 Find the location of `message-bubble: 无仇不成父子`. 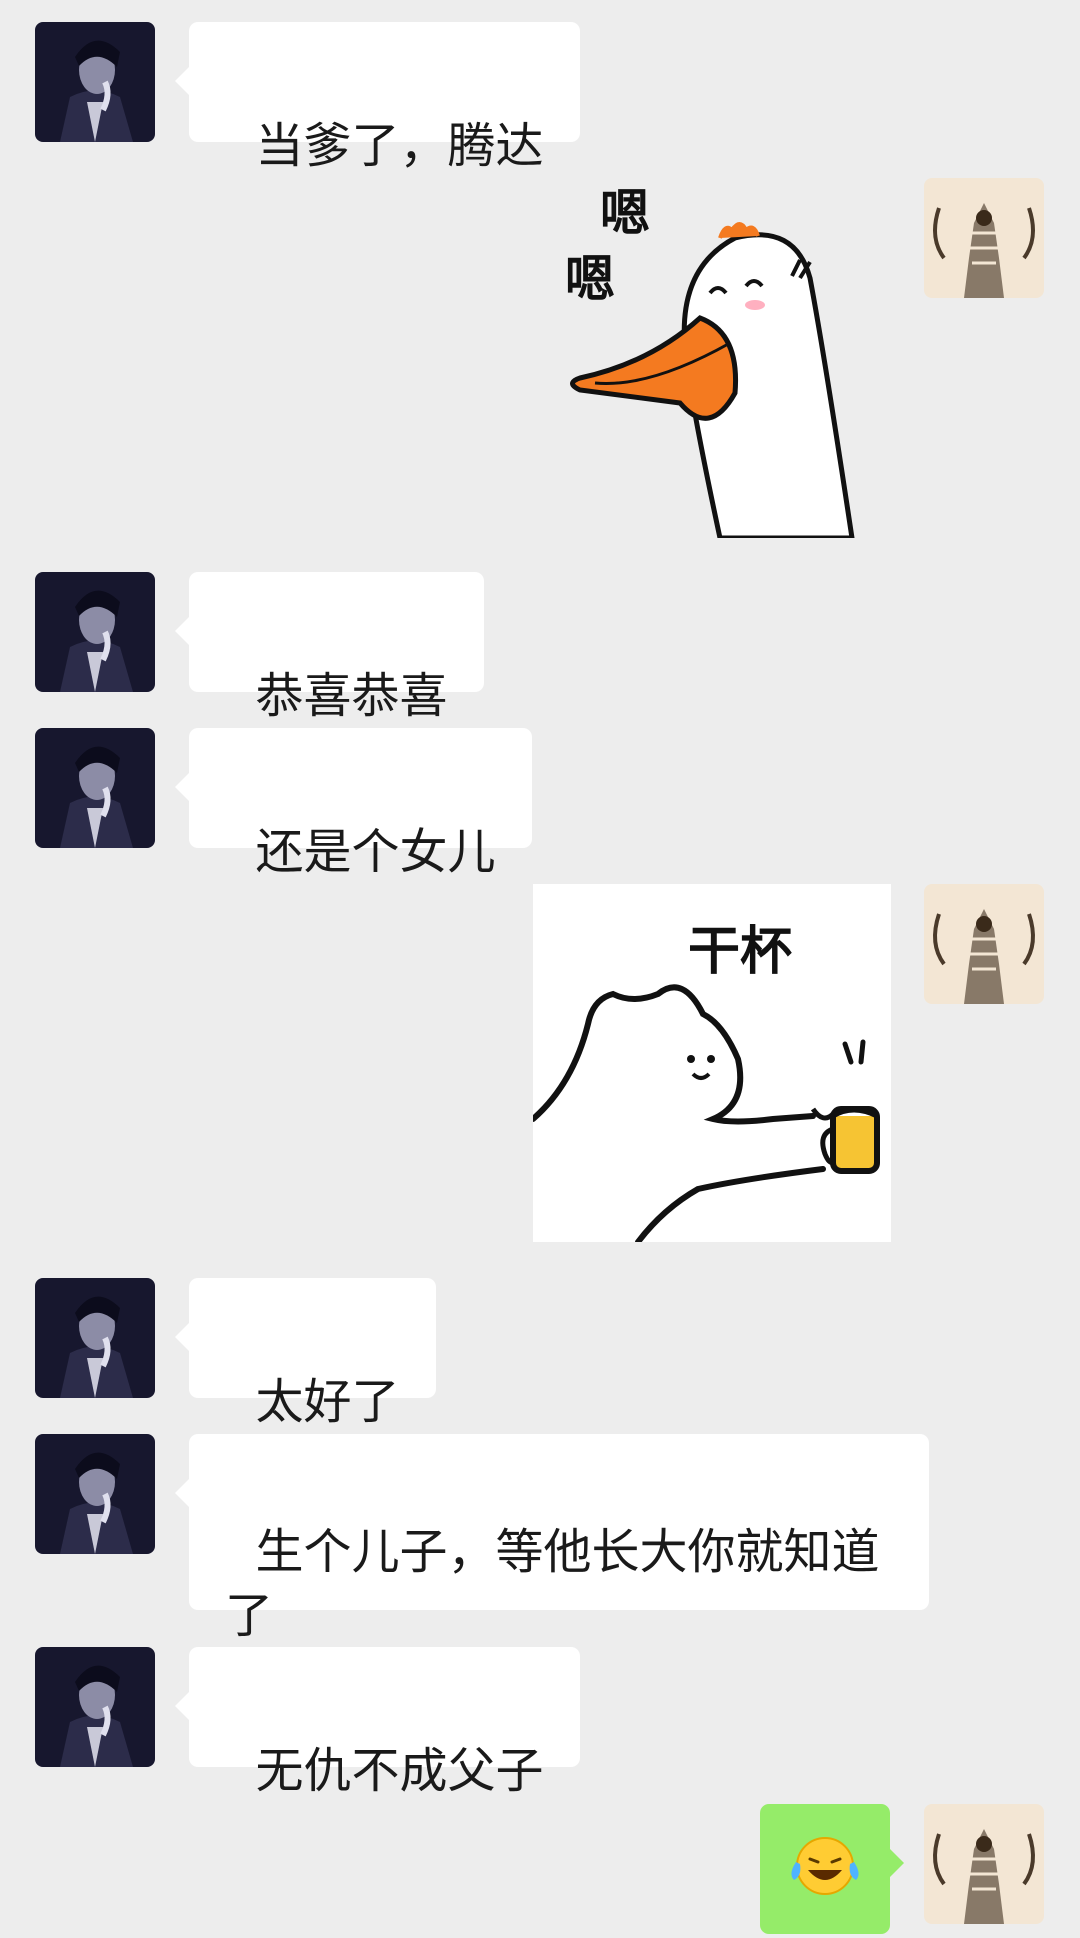

message-bubble: 无仇不成父子 is located at coordinates (377, 1723).